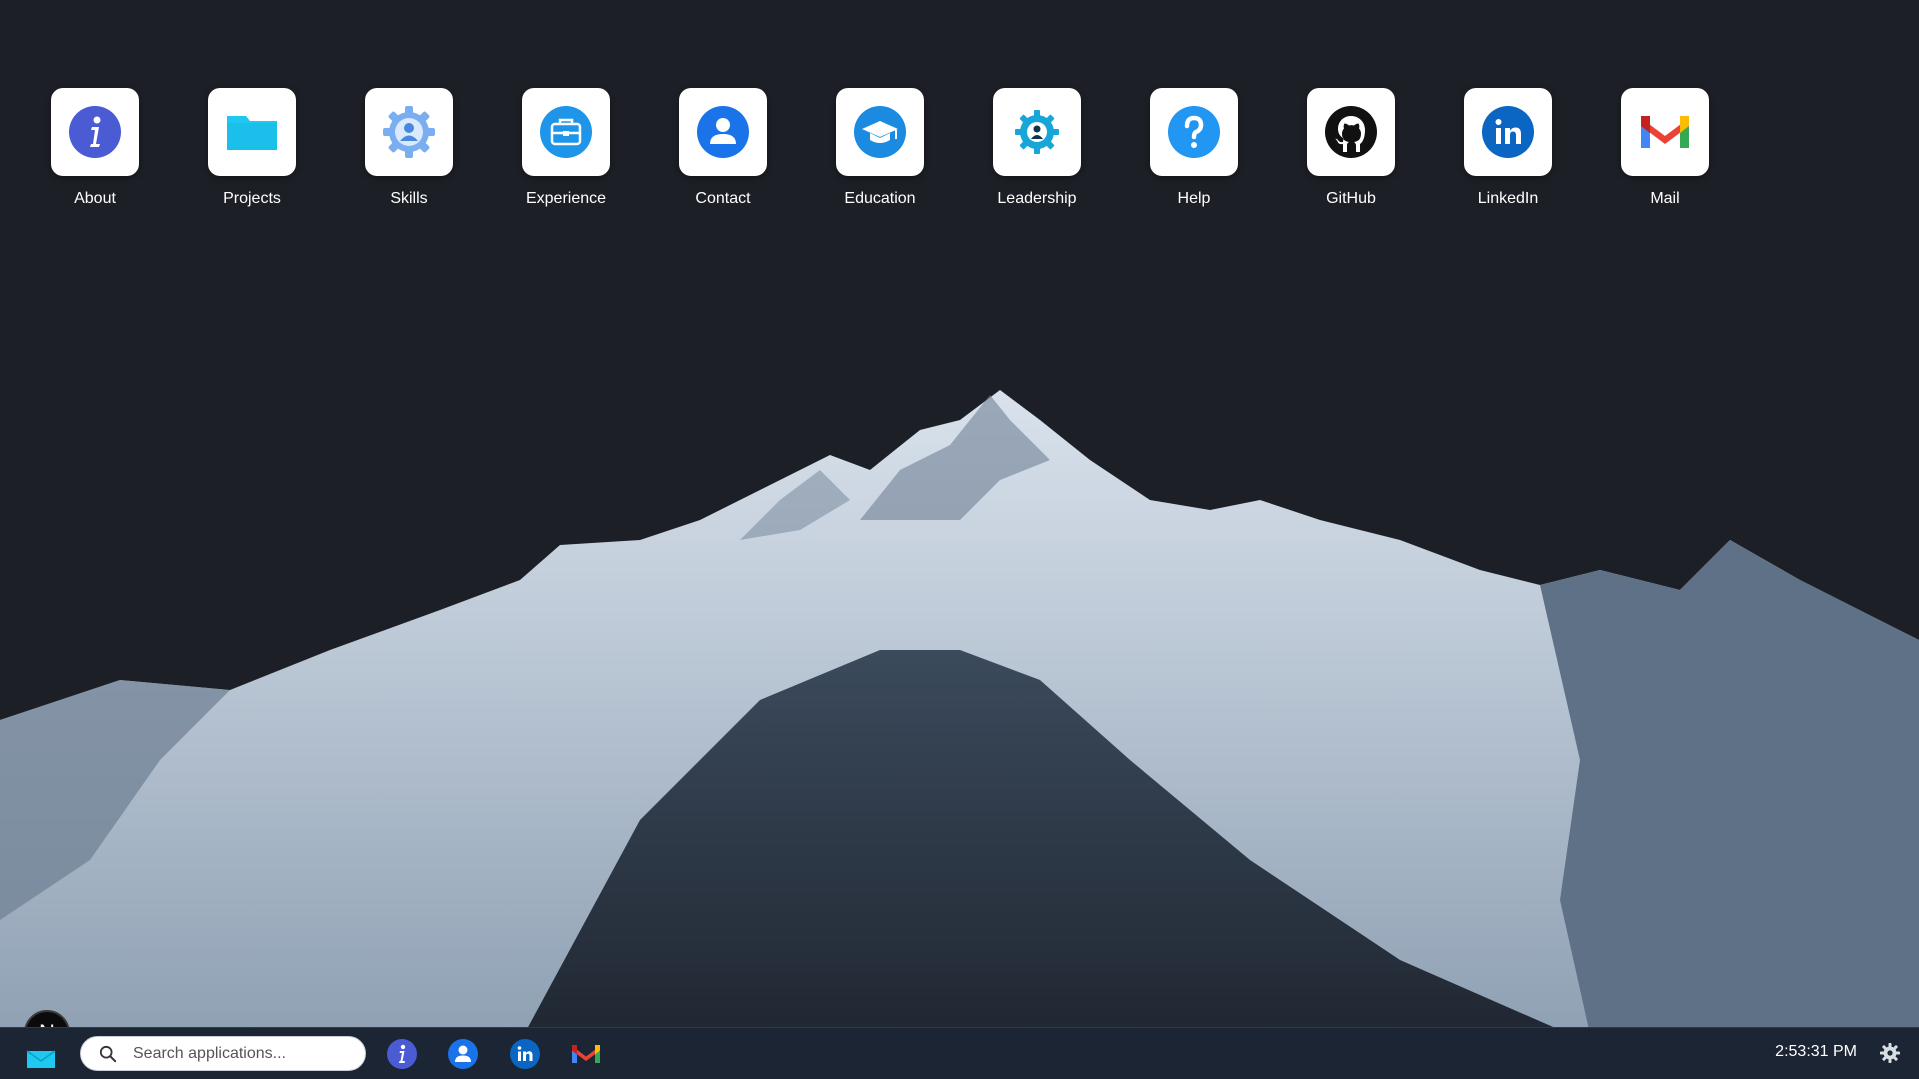 Image resolution: width=1919 pixels, height=1079 pixels. I want to click on desktop-app-mail: Mail, so click(1665, 148).